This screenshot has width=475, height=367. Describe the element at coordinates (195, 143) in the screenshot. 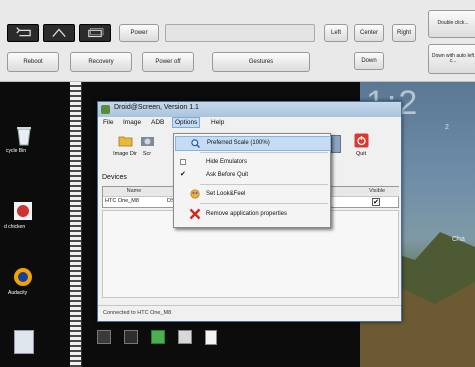

I see `magnifier-icon` at that location.